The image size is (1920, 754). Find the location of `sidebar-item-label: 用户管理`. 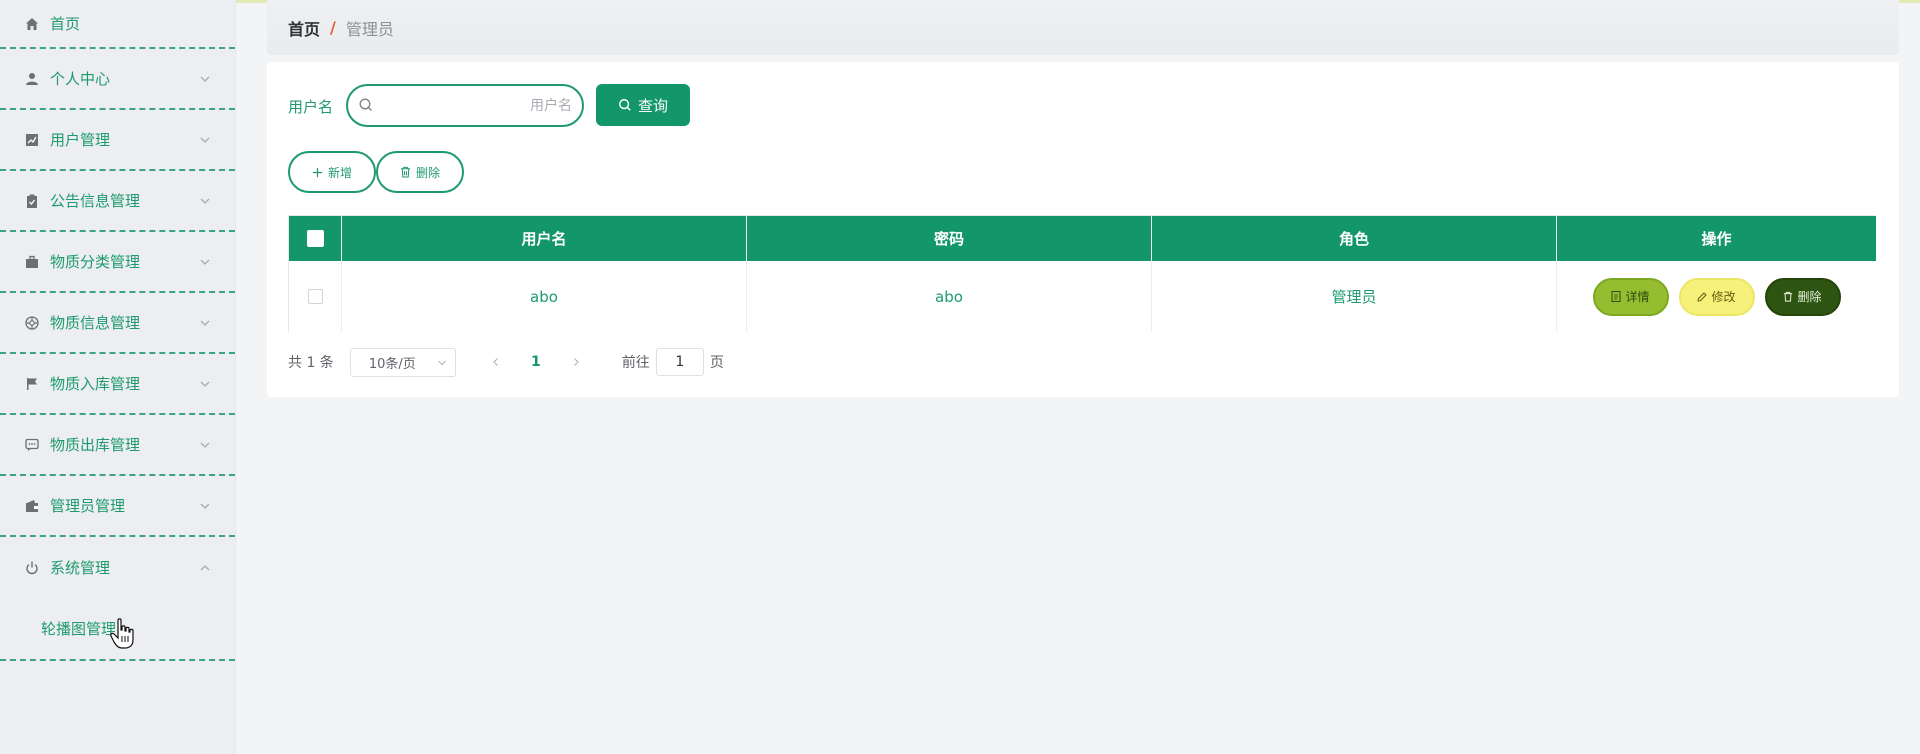

sidebar-item-label: 用户管理 is located at coordinates (80, 140).